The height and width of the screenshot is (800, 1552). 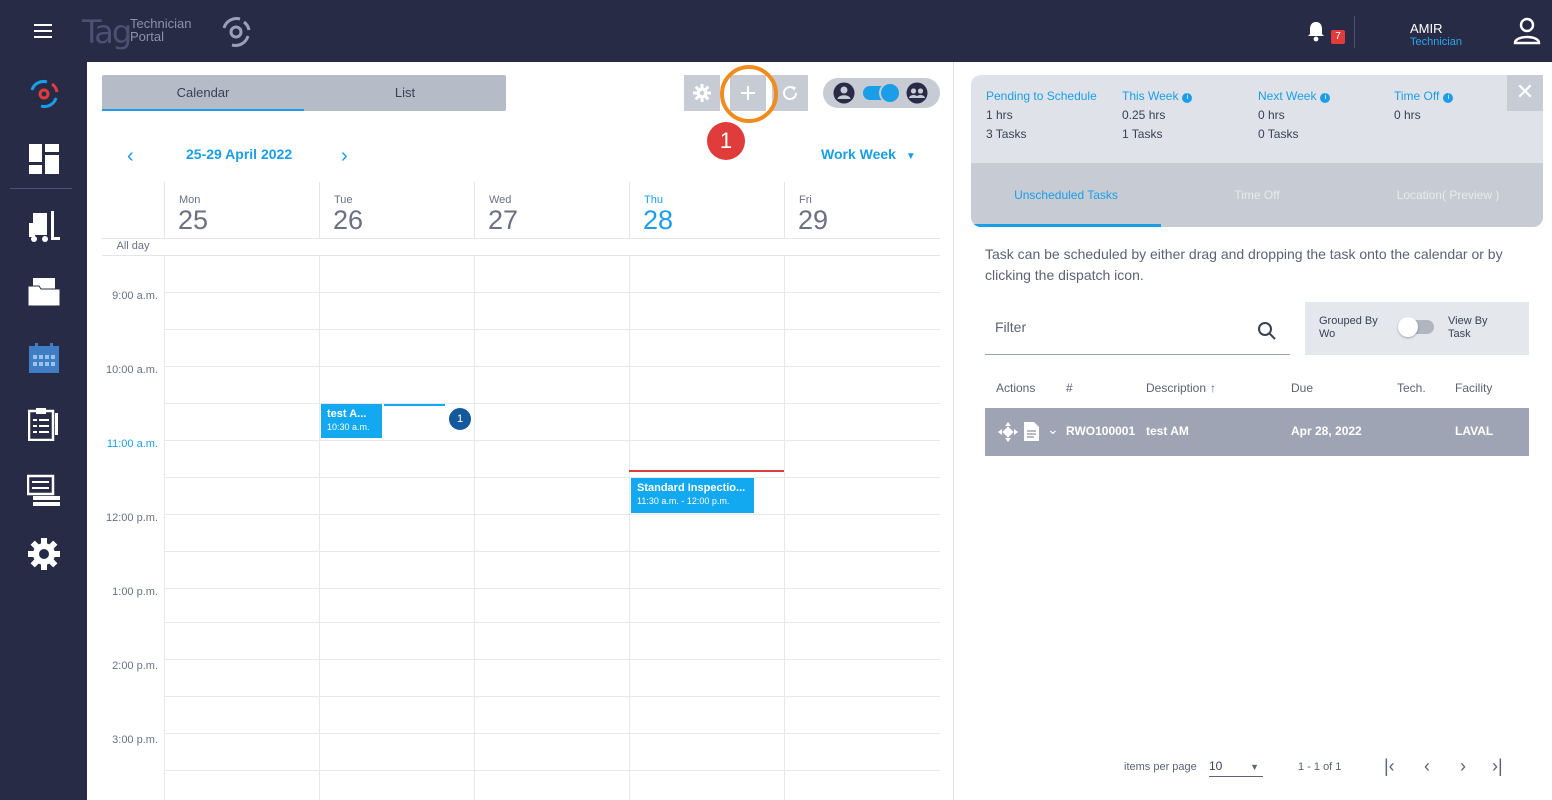 I want to click on previous-page-icon: ‹, so click(x=1427, y=766).